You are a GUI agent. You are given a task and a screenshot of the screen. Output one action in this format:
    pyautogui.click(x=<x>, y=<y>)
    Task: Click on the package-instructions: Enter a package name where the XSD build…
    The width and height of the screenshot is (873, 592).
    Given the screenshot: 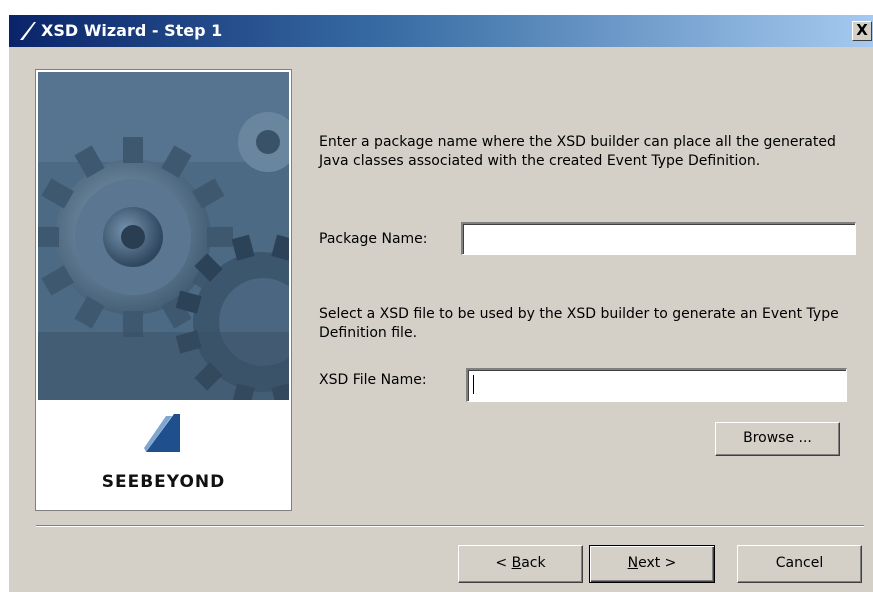 What is the action you would take?
    pyautogui.click(x=577, y=151)
    